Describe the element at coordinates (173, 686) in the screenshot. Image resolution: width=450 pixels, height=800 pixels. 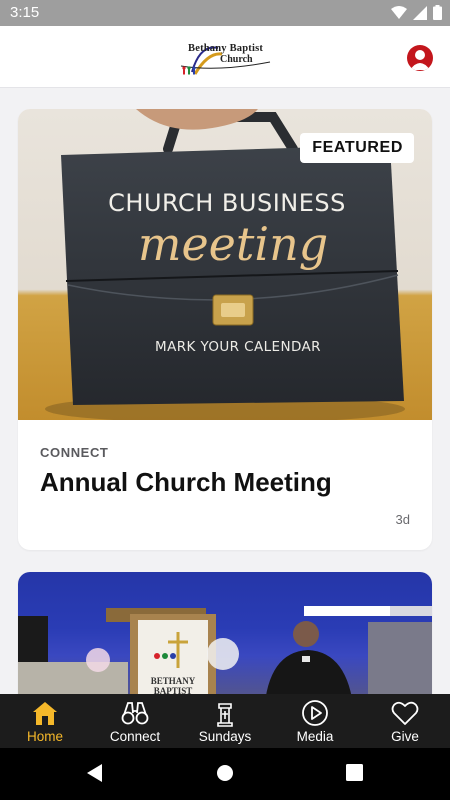
I see `media-image-text: BETHANY BAPTIST` at that location.